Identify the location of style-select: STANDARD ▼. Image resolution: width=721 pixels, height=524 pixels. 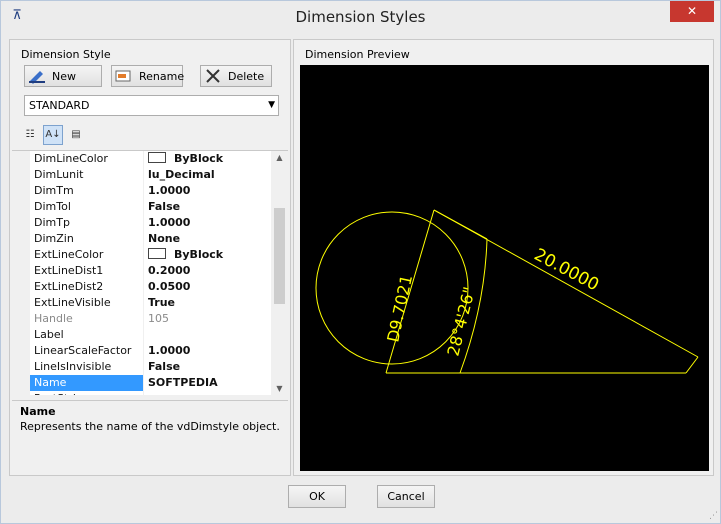
(151, 105).